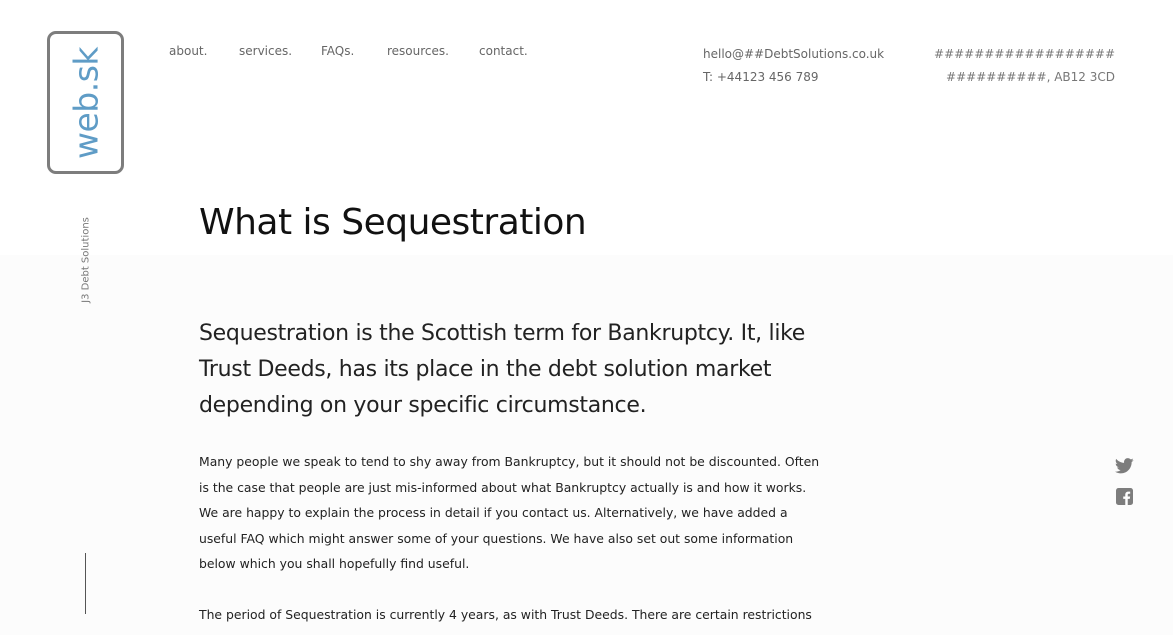 The width and height of the screenshot is (1173, 635). Describe the element at coordinates (393, 222) in the screenshot. I see `page-title: What is Sequestration` at that location.